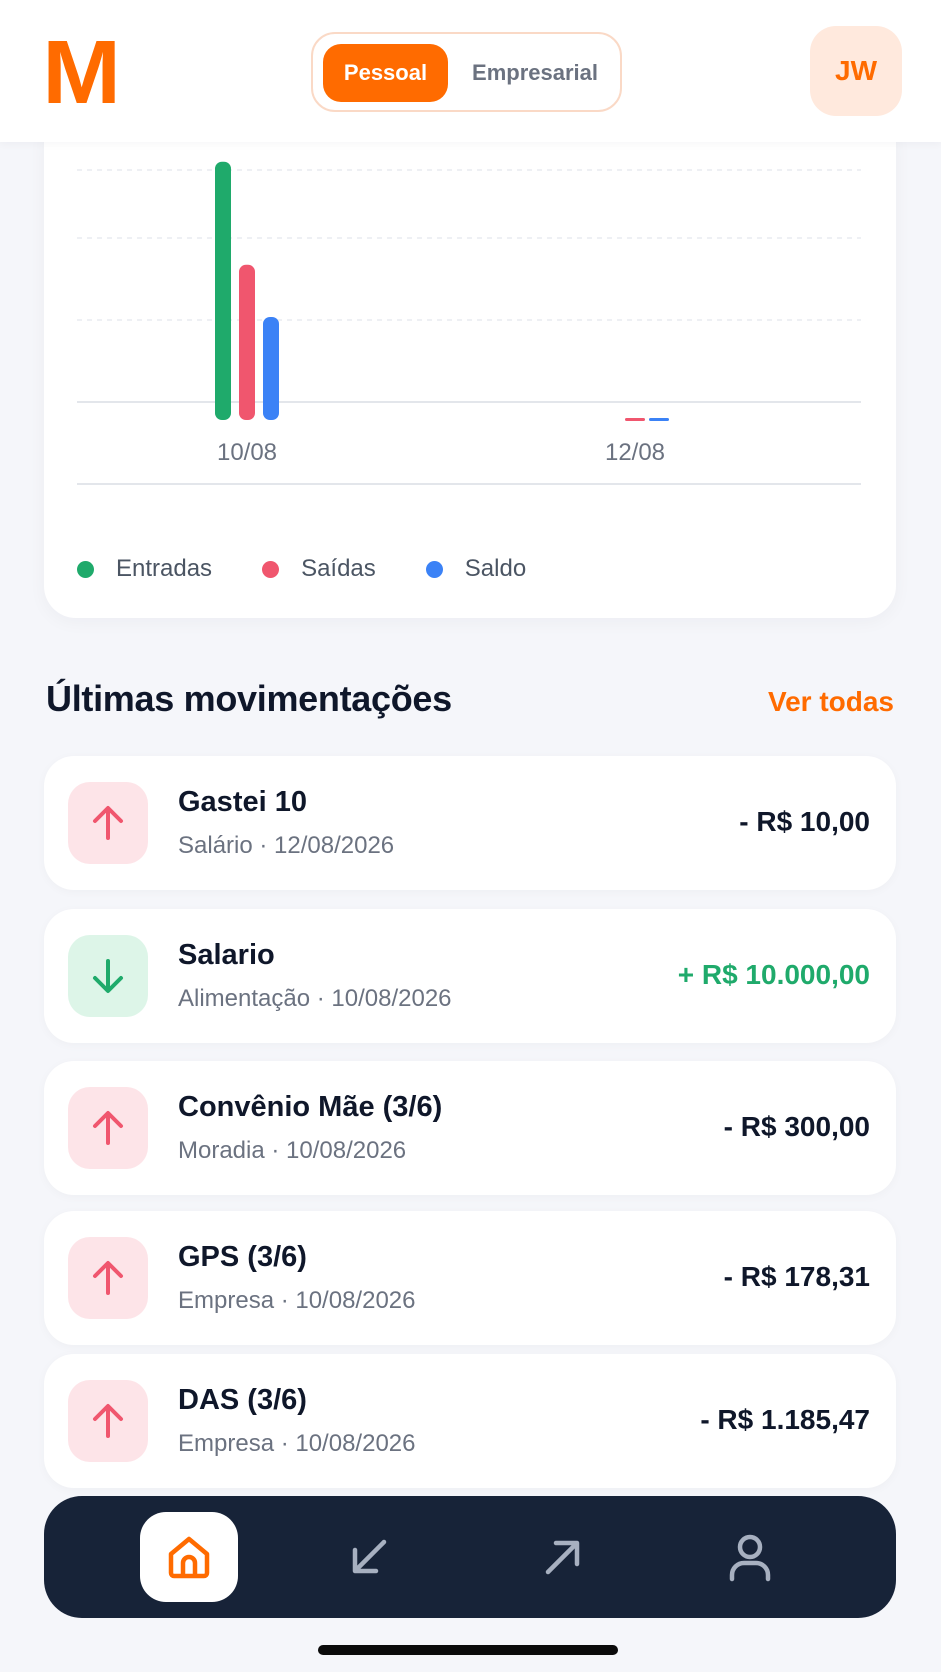  What do you see at coordinates (242, 1400) in the screenshot?
I see `transaction-title: DAS (3/6)` at bounding box center [242, 1400].